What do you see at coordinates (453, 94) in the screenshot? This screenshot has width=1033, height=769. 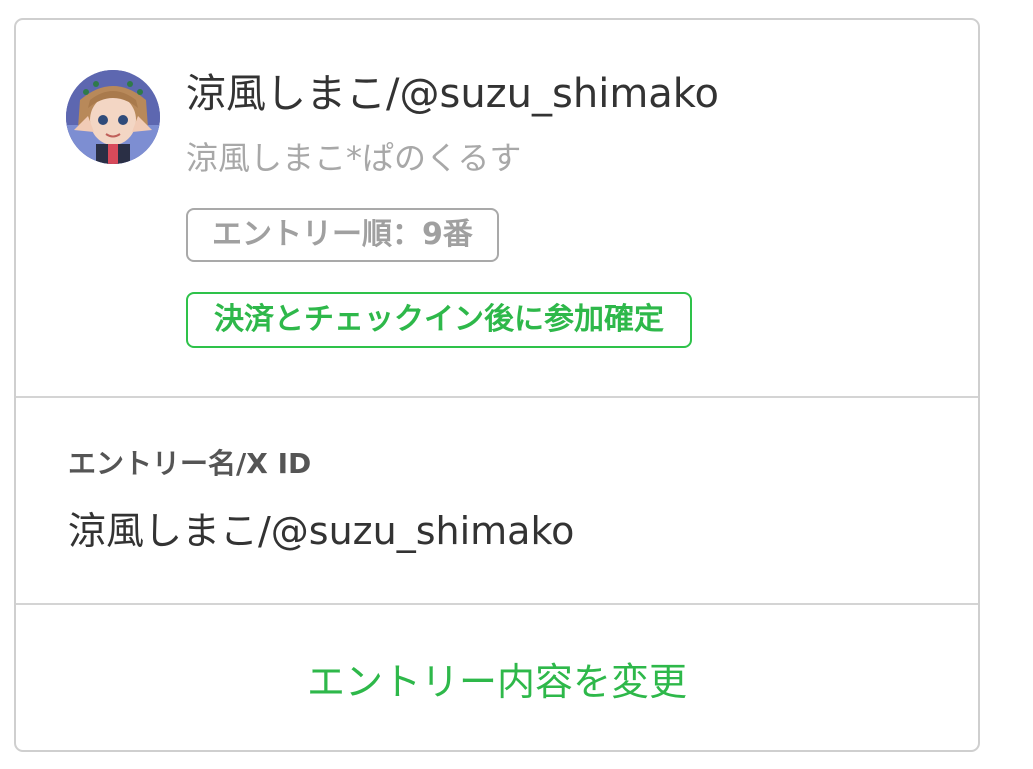 I see `user-display-name: 涼風しまこ/@suzu_shimako` at bounding box center [453, 94].